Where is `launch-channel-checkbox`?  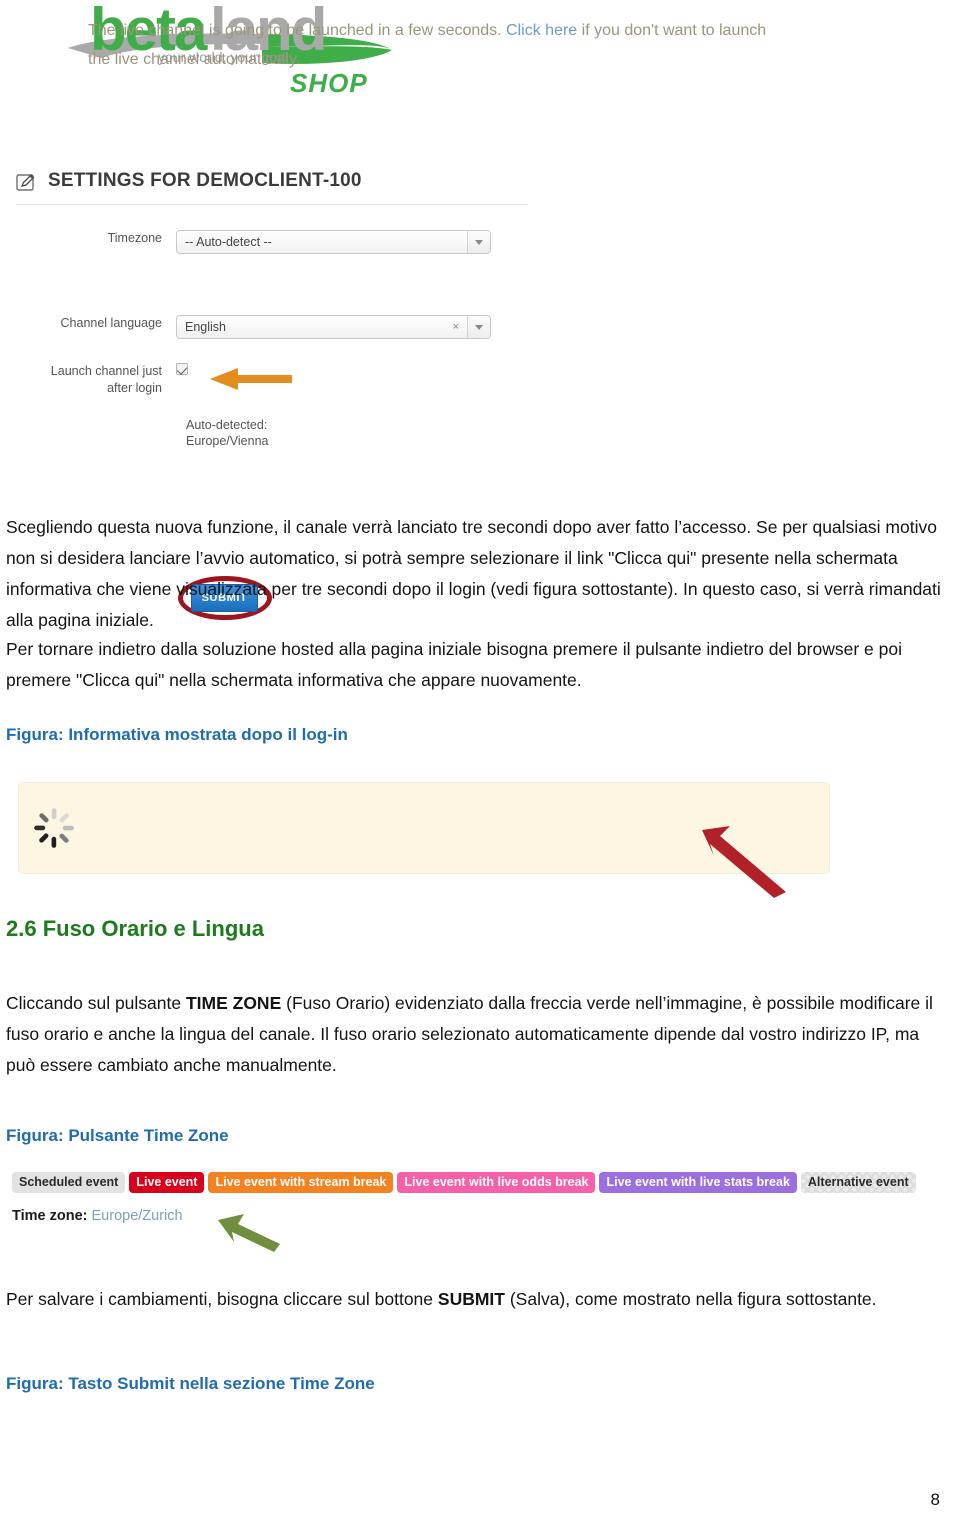
launch-channel-checkbox is located at coordinates (182, 369).